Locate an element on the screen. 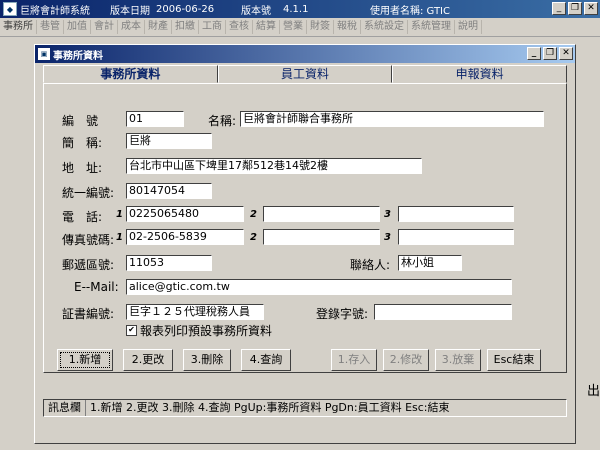  fax-2-field is located at coordinates (321, 237).